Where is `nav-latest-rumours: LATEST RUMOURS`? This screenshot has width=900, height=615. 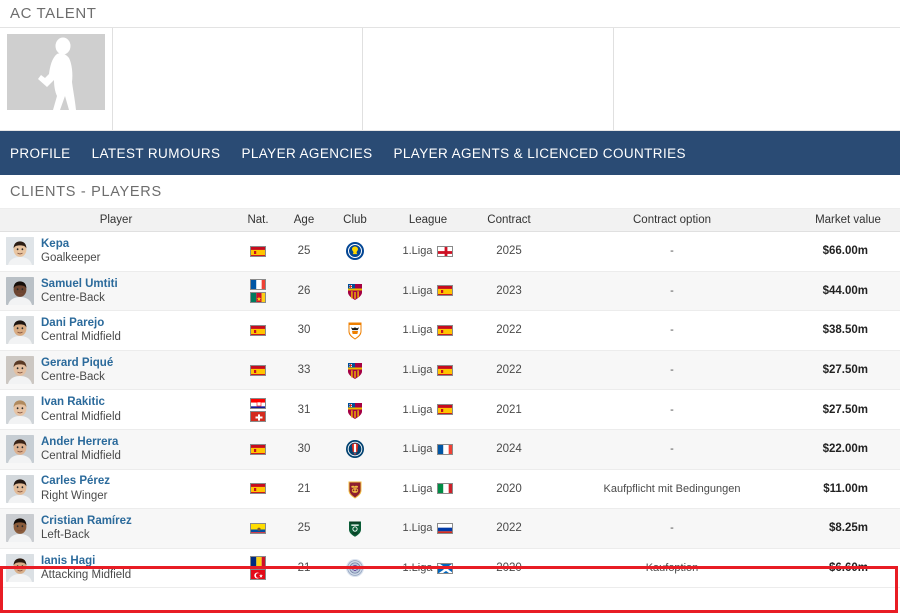
nav-latest-rumours: LATEST RUMOURS is located at coordinates (163, 153).